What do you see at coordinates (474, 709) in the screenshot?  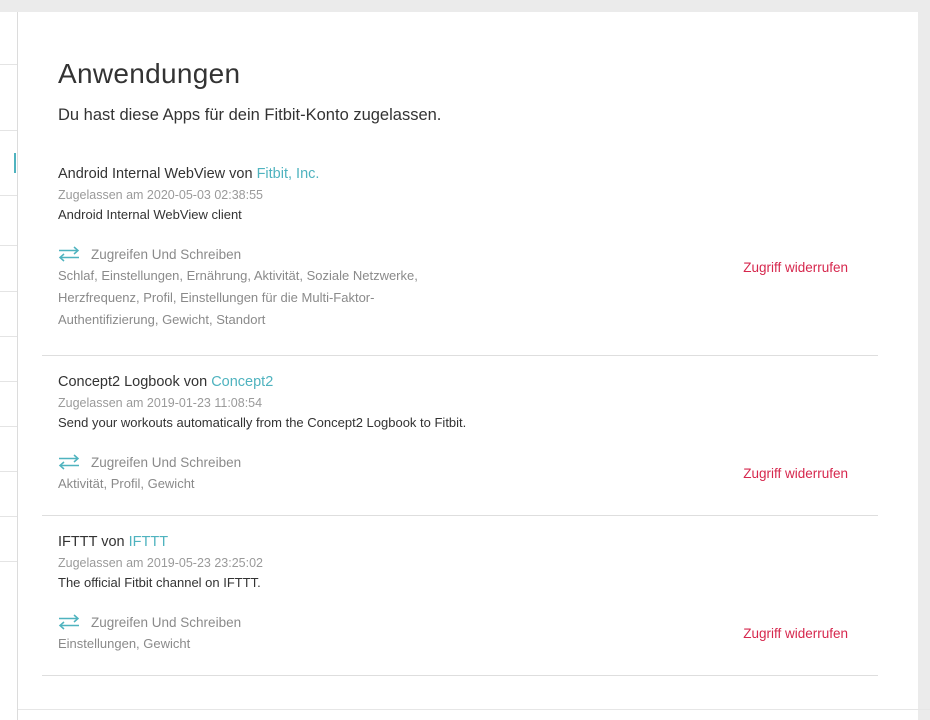 I see `panel-bottom-border` at bounding box center [474, 709].